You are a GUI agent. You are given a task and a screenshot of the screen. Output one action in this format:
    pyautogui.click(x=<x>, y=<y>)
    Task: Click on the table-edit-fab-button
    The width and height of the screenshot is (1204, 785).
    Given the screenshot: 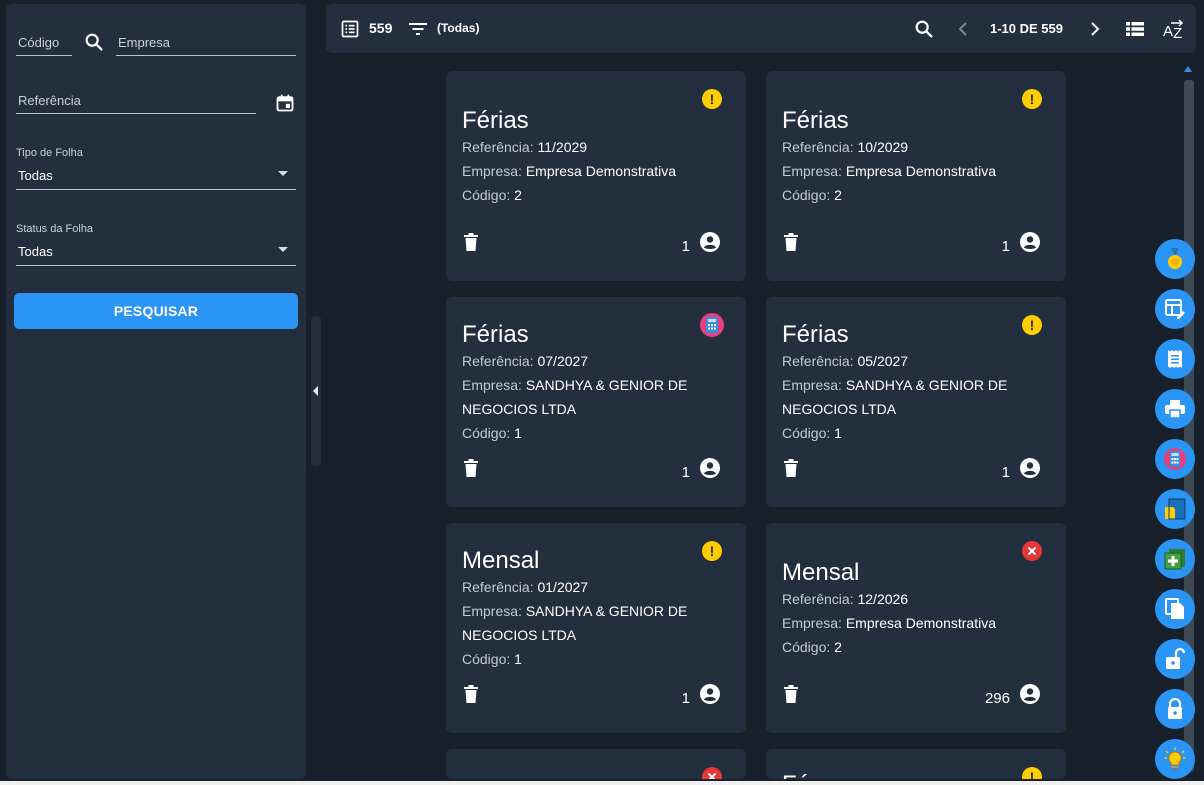 What is the action you would take?
    pyautogui.click(x=1175, y=309)
    